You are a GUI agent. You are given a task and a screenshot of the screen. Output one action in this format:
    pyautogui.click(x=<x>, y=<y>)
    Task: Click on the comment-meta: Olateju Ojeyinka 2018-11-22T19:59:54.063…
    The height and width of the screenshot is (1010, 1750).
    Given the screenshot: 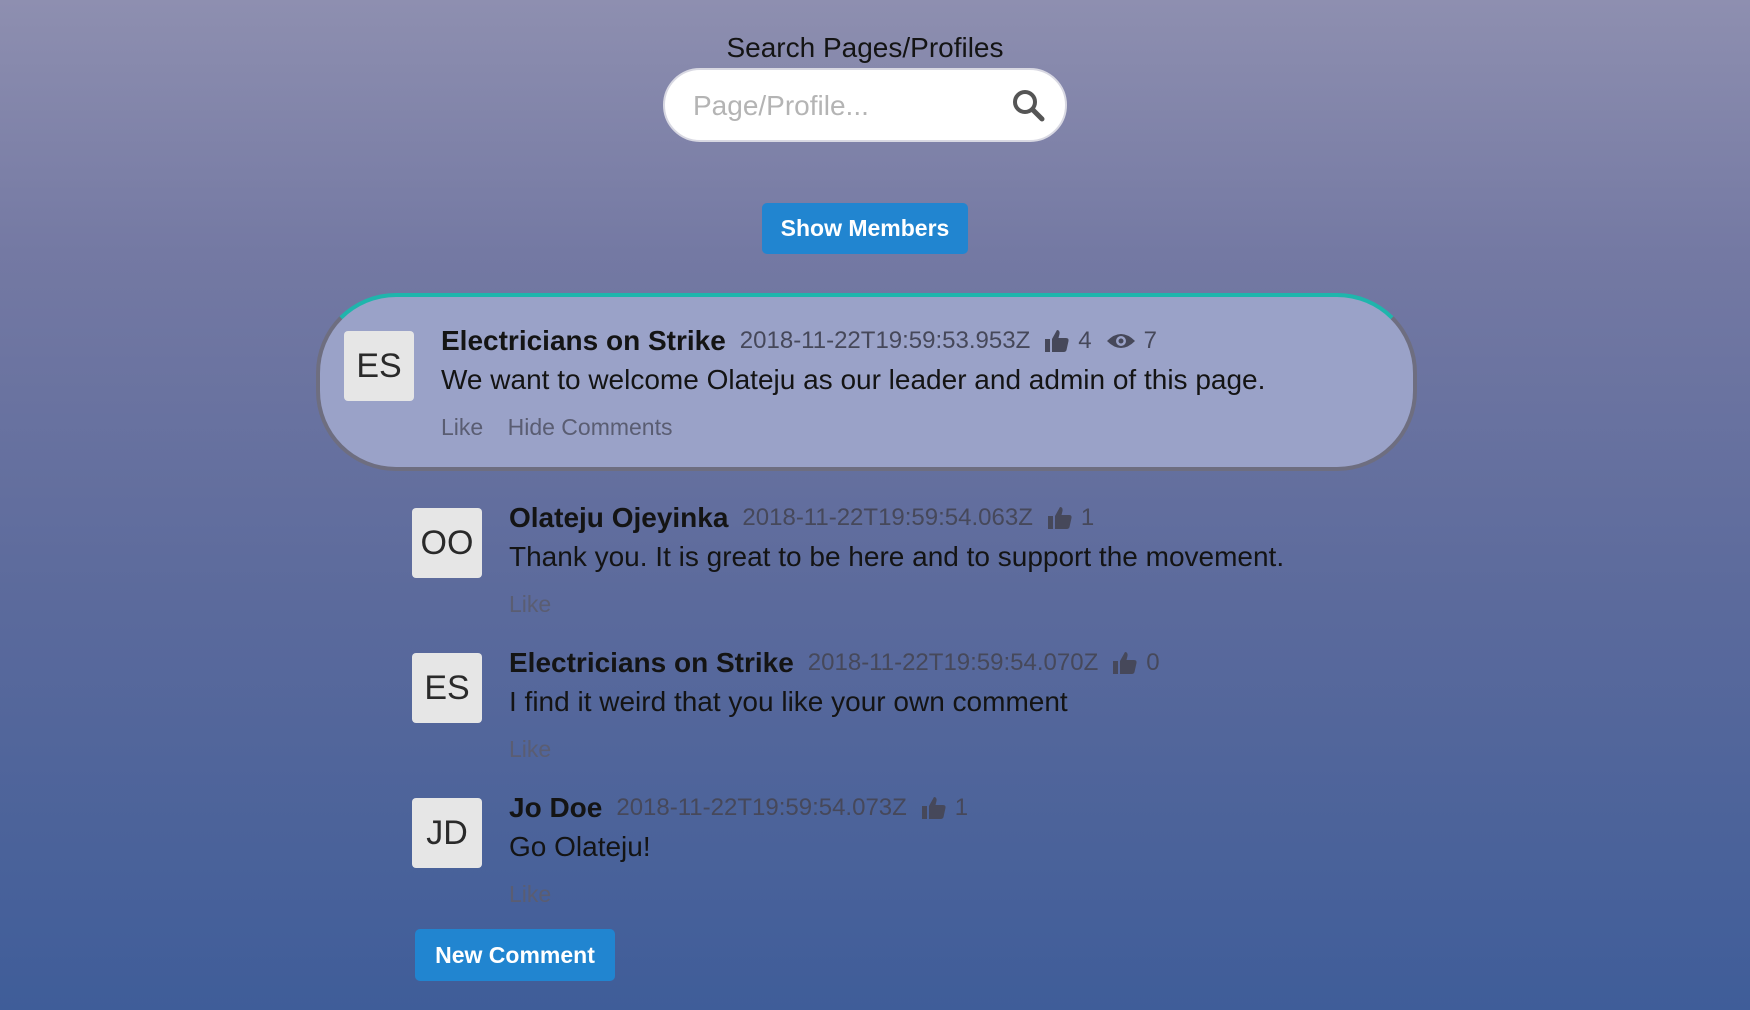 What is the action you would take?
    pyautogui.click(x=801, y=518)
    